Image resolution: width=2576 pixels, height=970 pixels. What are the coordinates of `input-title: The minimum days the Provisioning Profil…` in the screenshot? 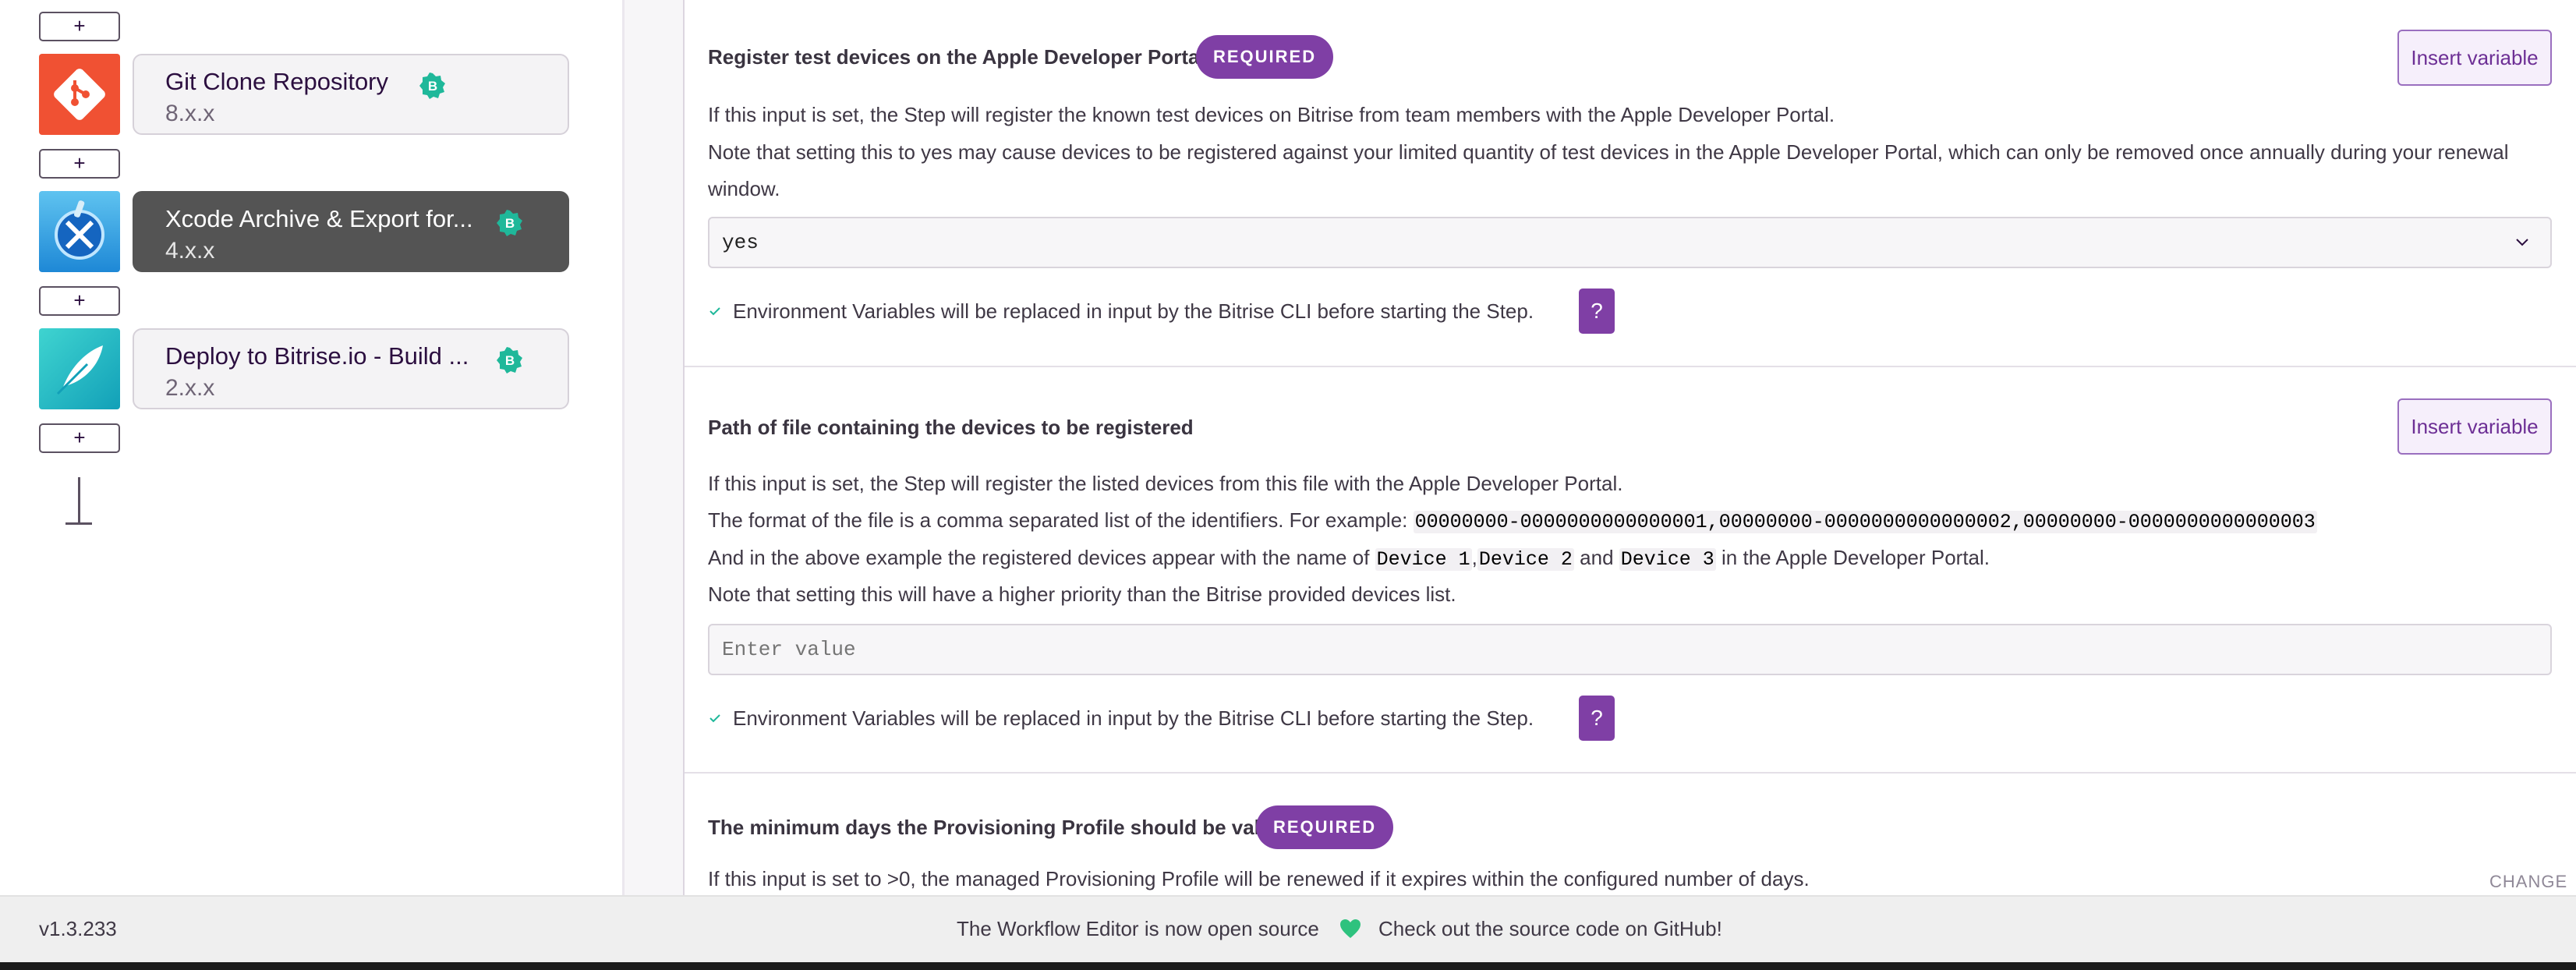 It's located at (993, 827).